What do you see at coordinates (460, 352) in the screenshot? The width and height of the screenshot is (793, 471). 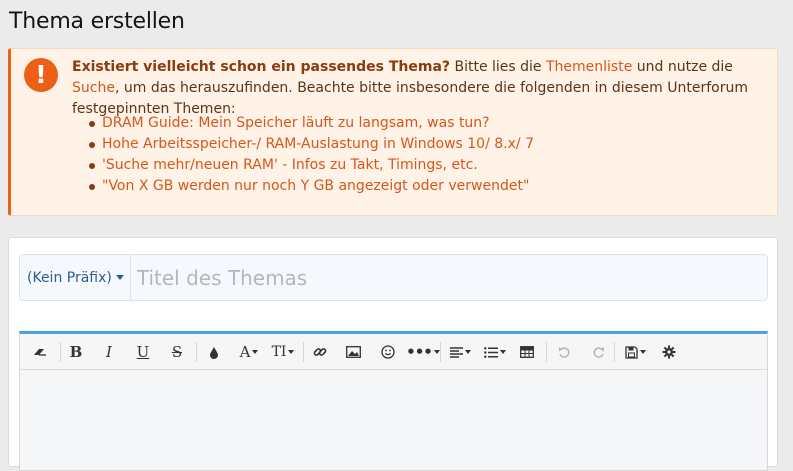 I see `align-icon` at bounding box center [460, 352].